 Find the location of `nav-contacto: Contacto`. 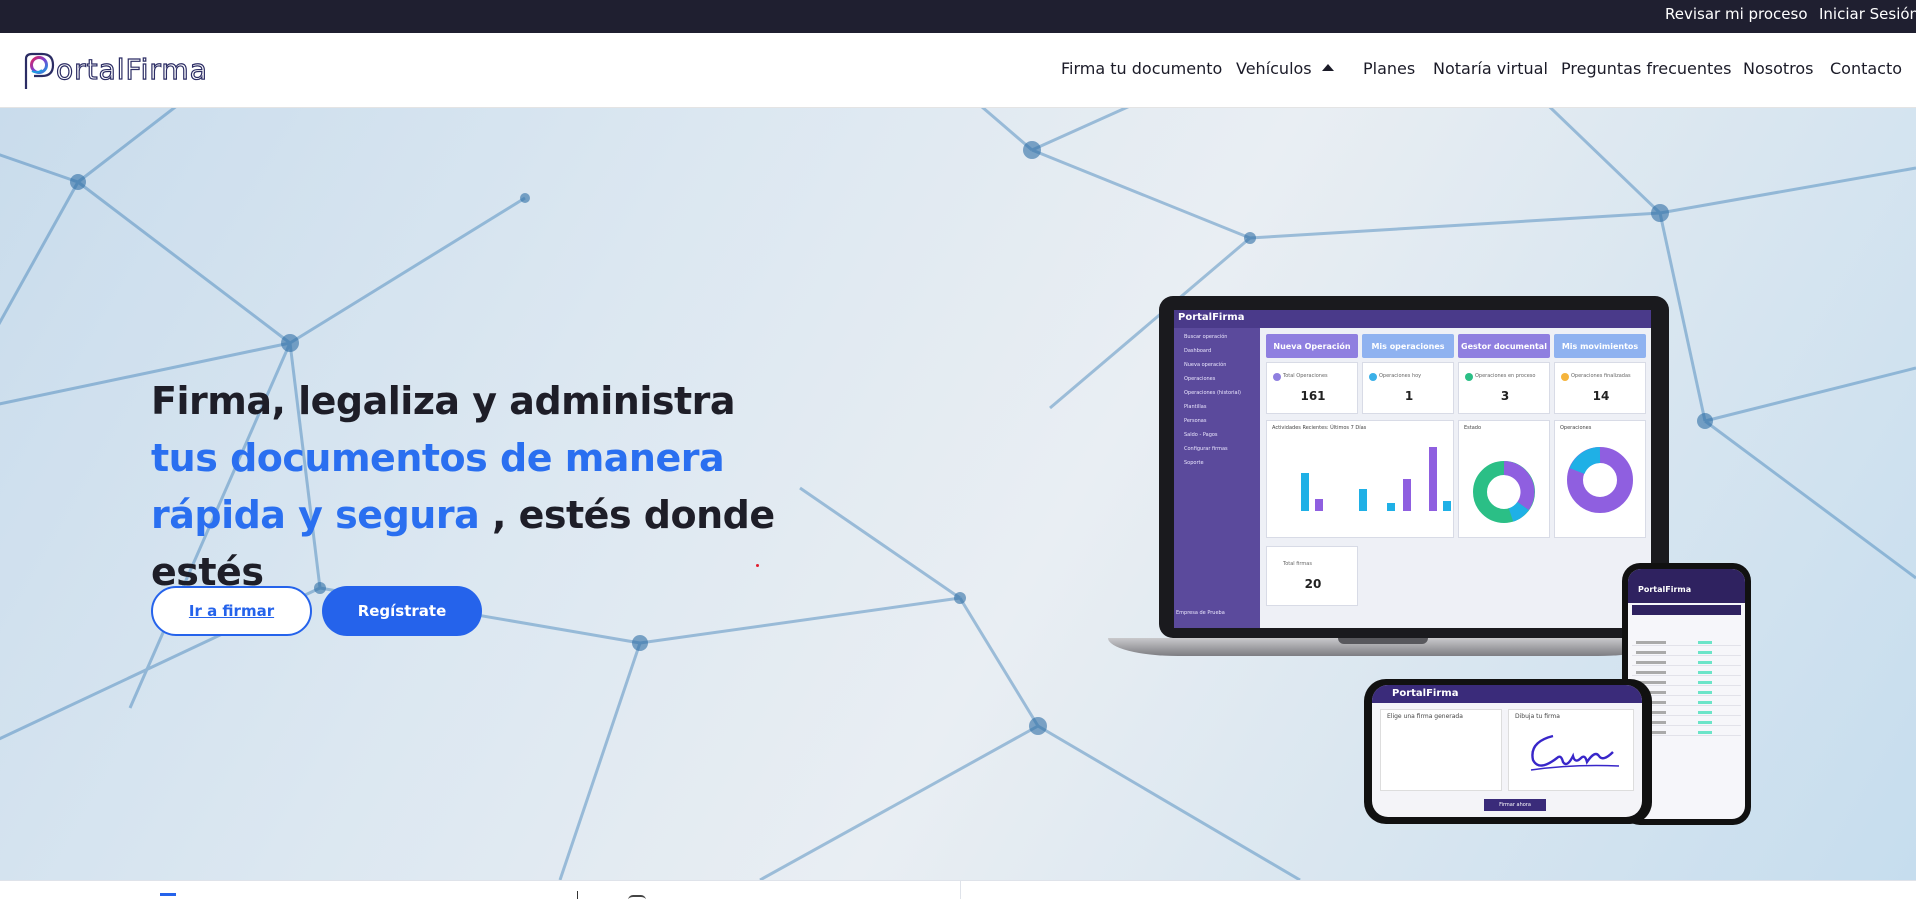

nav-contacto: Contacto is located at coordinates (1866, 68).